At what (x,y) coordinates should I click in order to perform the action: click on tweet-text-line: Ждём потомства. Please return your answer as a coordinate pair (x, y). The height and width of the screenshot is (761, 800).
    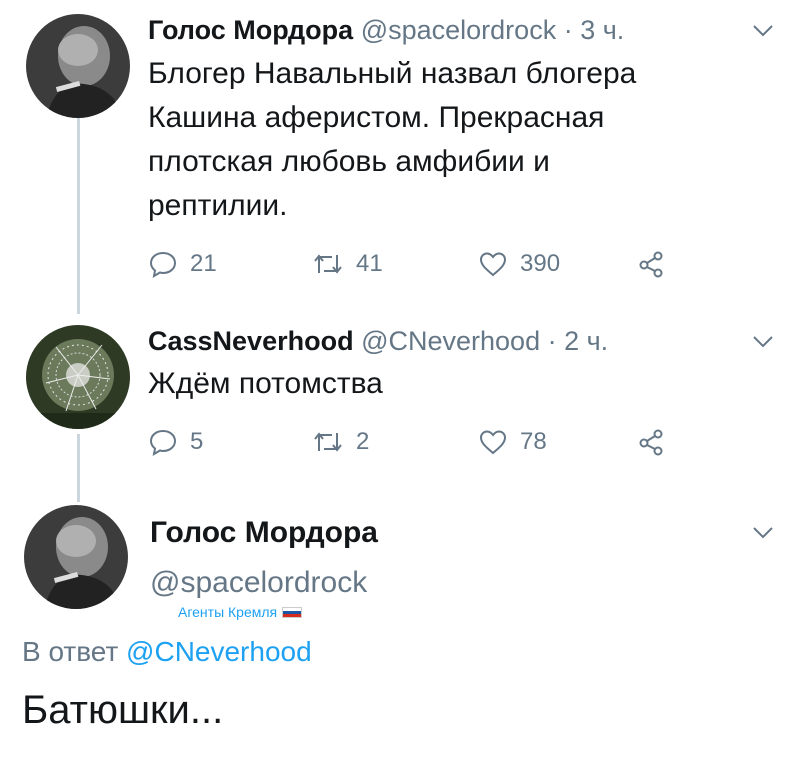
    Looking at the image, I should click on (265, 383).